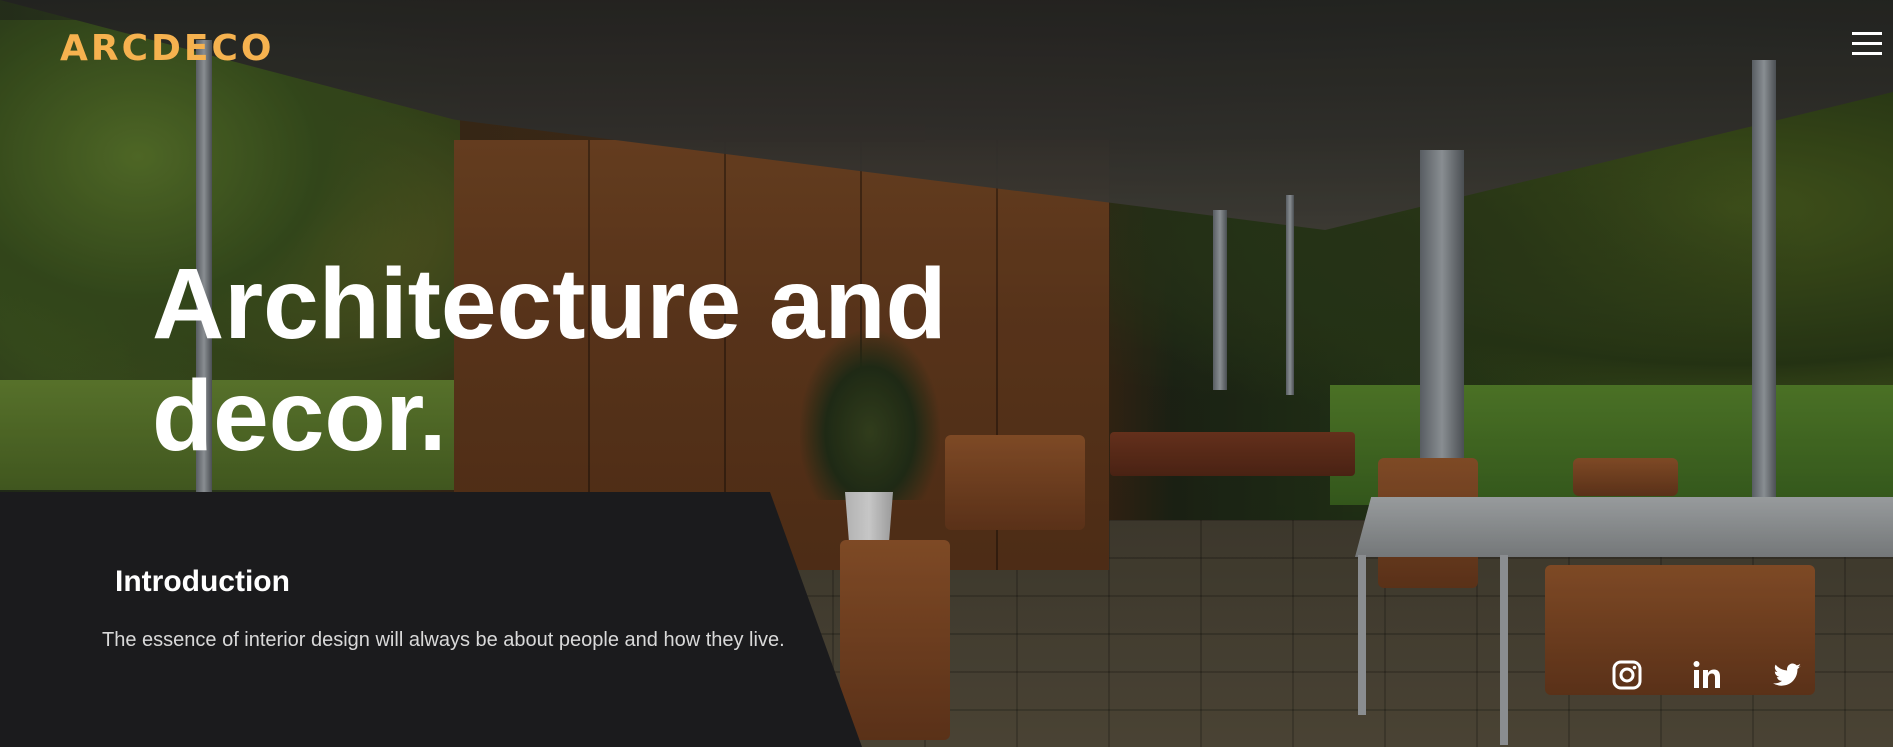 The height and width of the screenshot is (747, 1893). What do you see at coordinates (549, 304) in the screenshot?
I see `hero-title-line-1: Architecture and` at bounding box center [549, 304].